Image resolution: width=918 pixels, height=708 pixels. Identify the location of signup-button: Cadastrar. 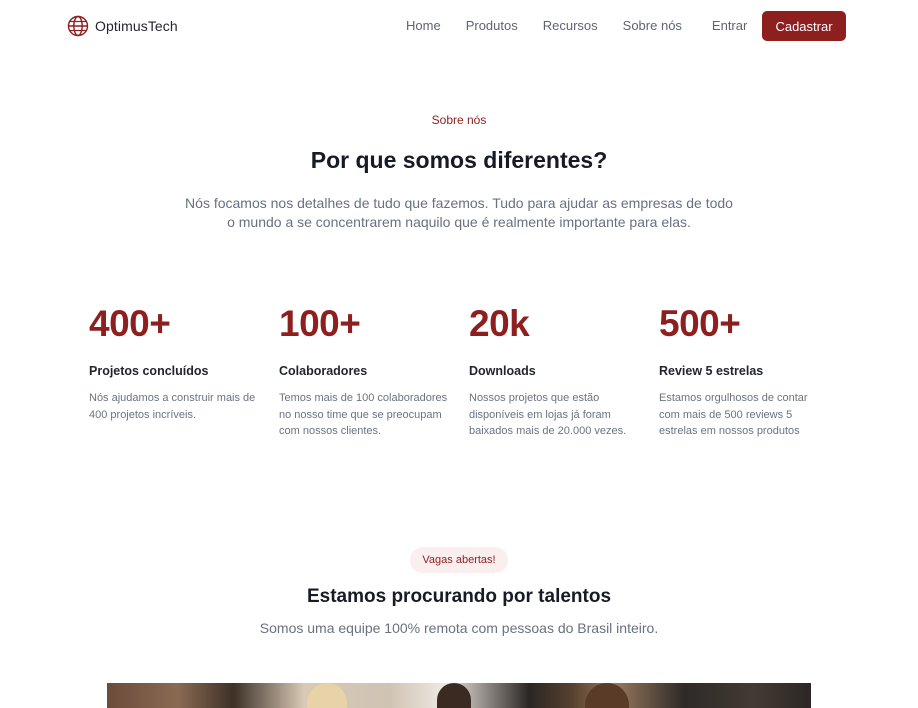
(804, 26).